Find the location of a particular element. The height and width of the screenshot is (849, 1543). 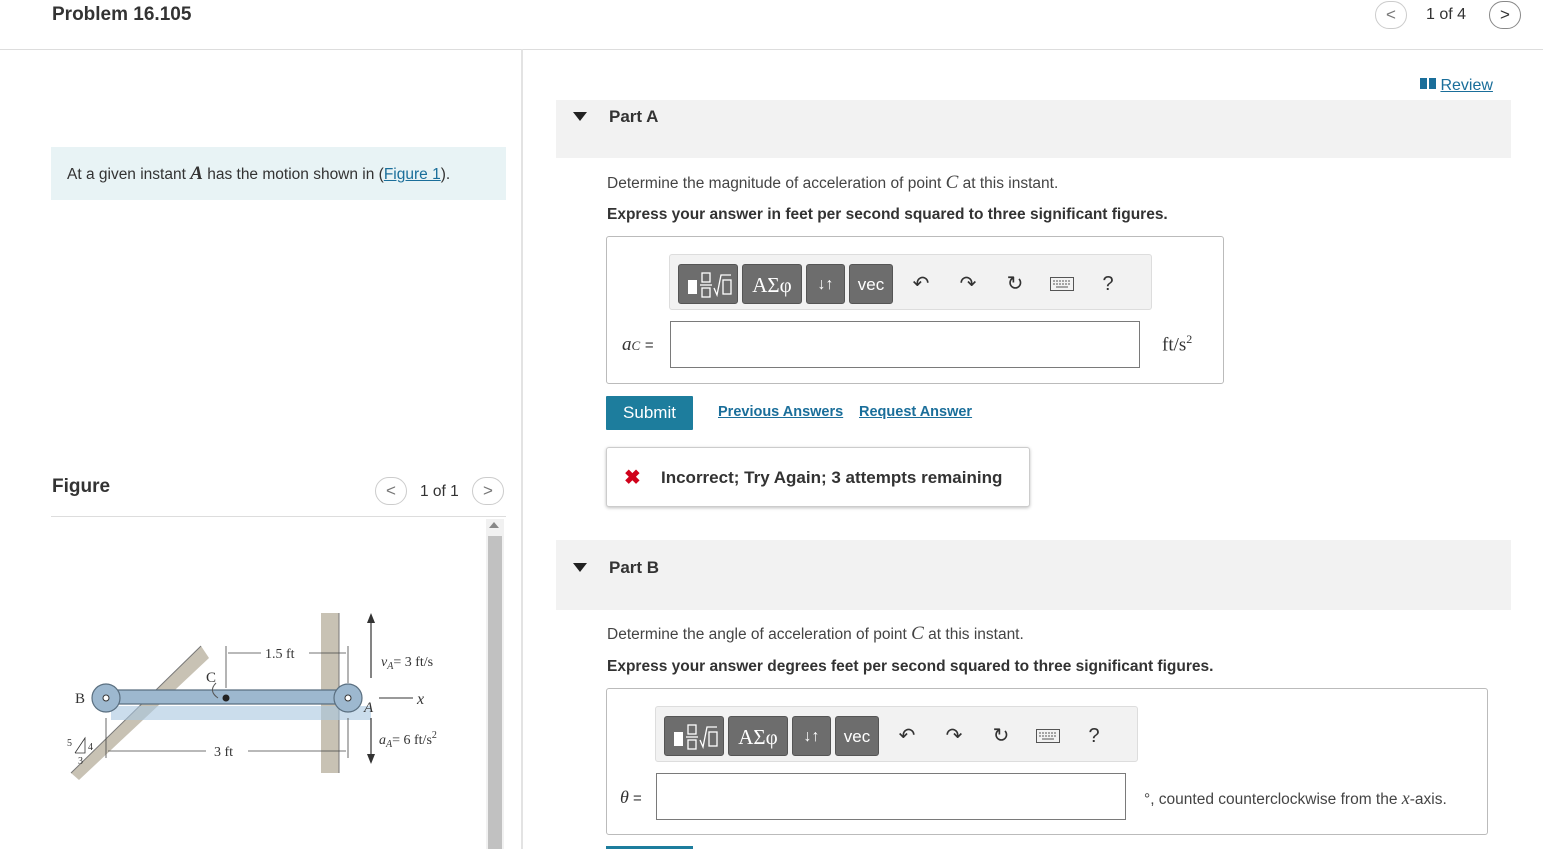

figure-heading: Figure is located at coordinates (81, 486).